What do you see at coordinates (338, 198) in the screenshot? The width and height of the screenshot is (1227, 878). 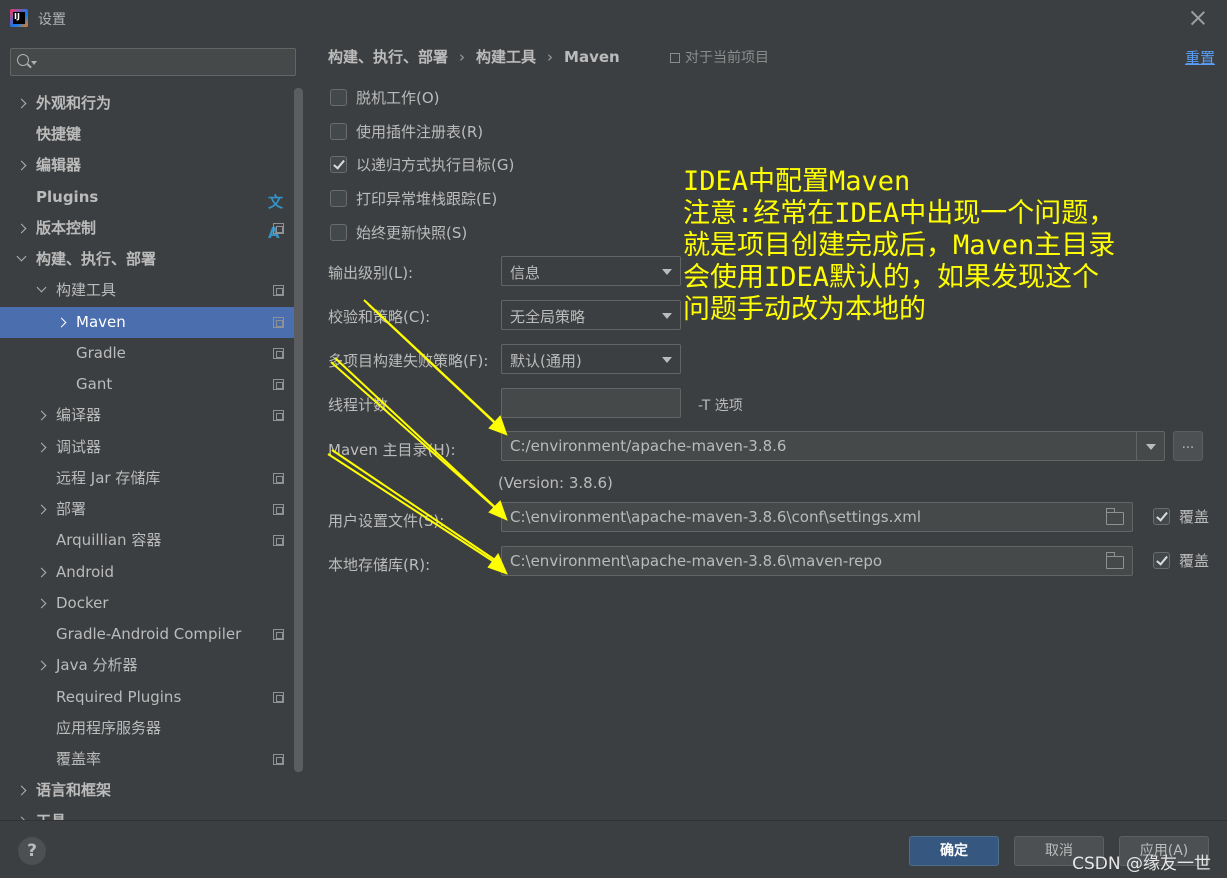 I see `print-stack-checkbox` at bounding box center [338, 198].